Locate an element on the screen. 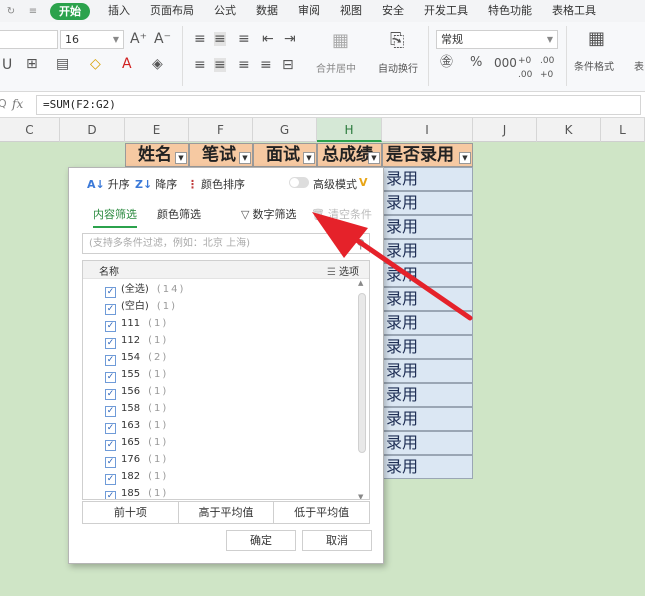 Image resolution: width=645 pixels, height=596 pixels. annotation-arrow is located at coordinates (392, 266).